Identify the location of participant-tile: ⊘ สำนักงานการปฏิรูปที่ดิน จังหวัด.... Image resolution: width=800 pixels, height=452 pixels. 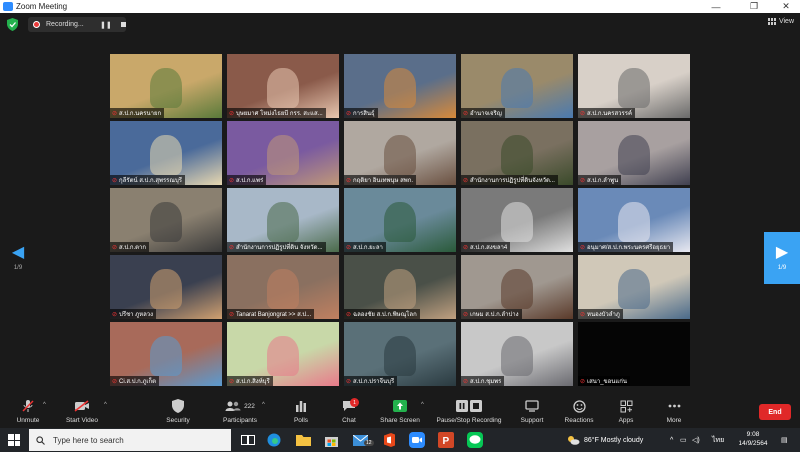
(283, 220).